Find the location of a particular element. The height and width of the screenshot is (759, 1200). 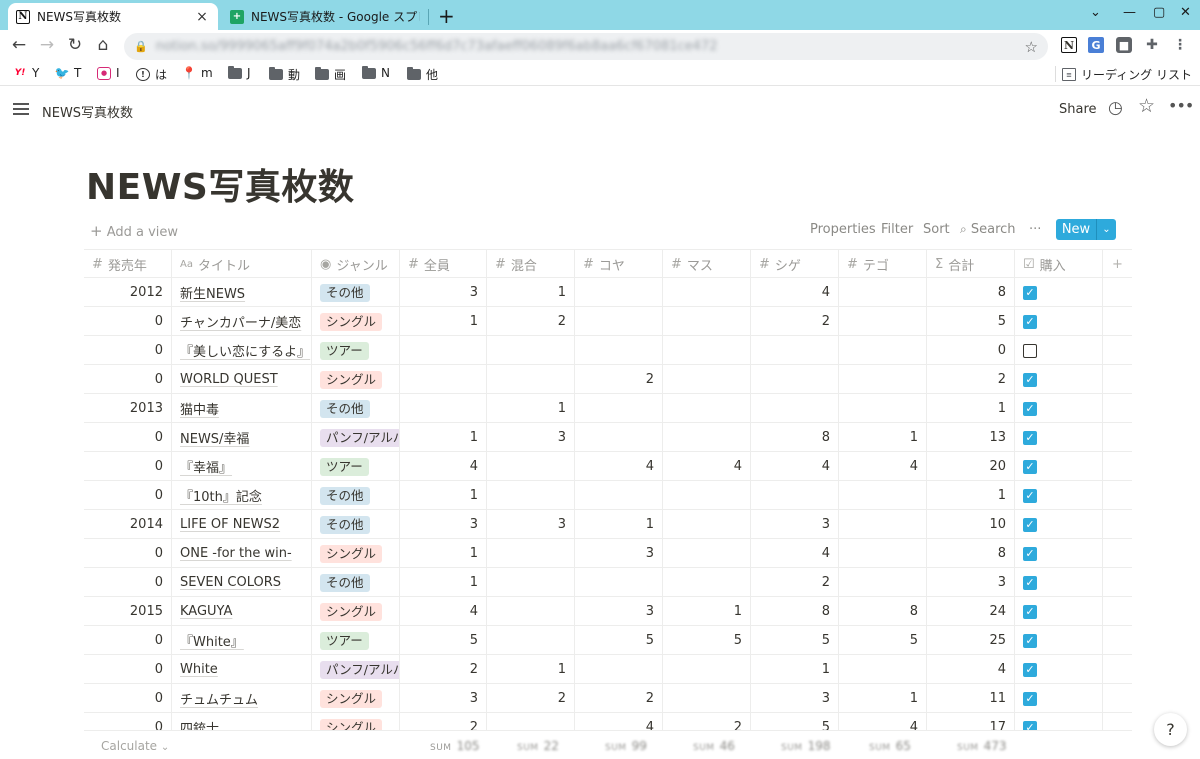

sum-all: SUM 105 is located at coordinates (454, 746).